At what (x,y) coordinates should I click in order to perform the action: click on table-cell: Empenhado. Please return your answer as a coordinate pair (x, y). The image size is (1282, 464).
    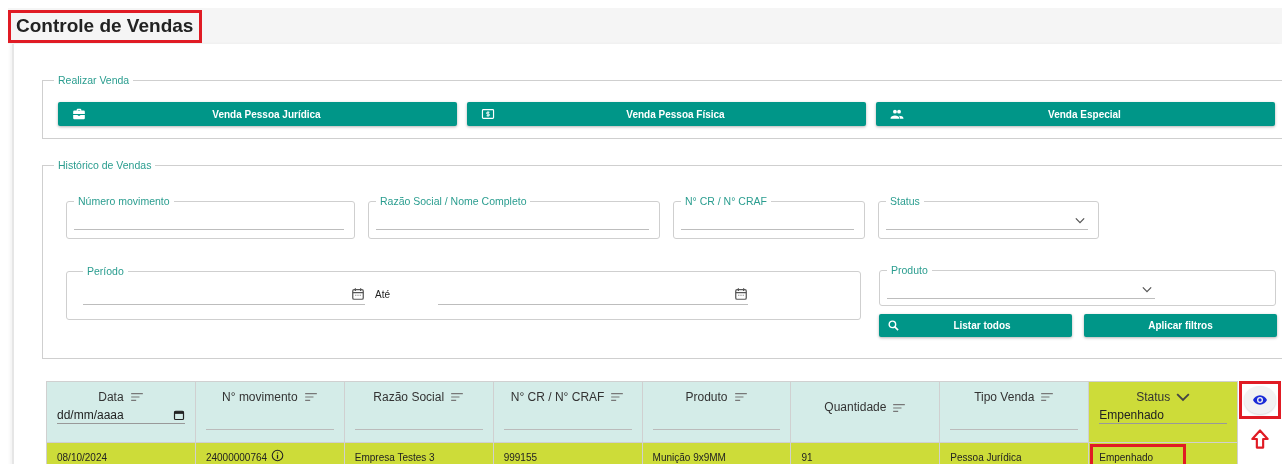
    Looking at the image, I should click on (1138, 454).